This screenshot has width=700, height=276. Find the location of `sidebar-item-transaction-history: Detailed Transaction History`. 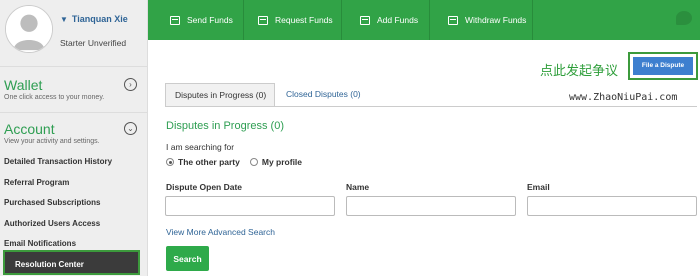

sidebar-item-transaction-history: Detailed Transaction History is located at coordinates (58, 161).